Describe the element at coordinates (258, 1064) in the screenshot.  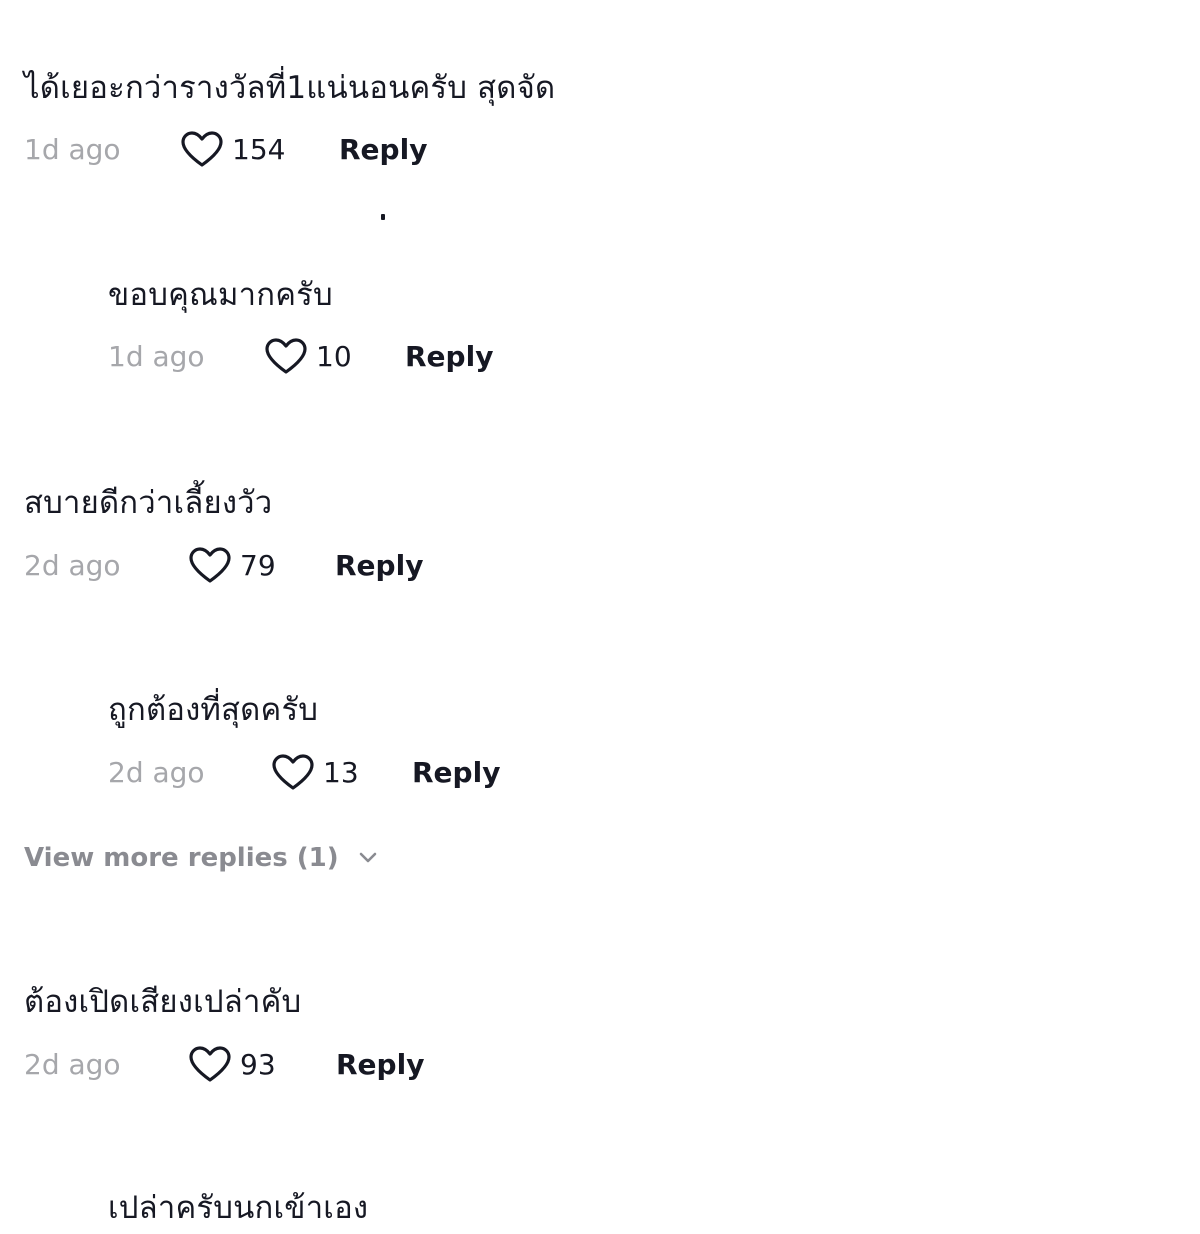
I see `like-count: 93` at that location.